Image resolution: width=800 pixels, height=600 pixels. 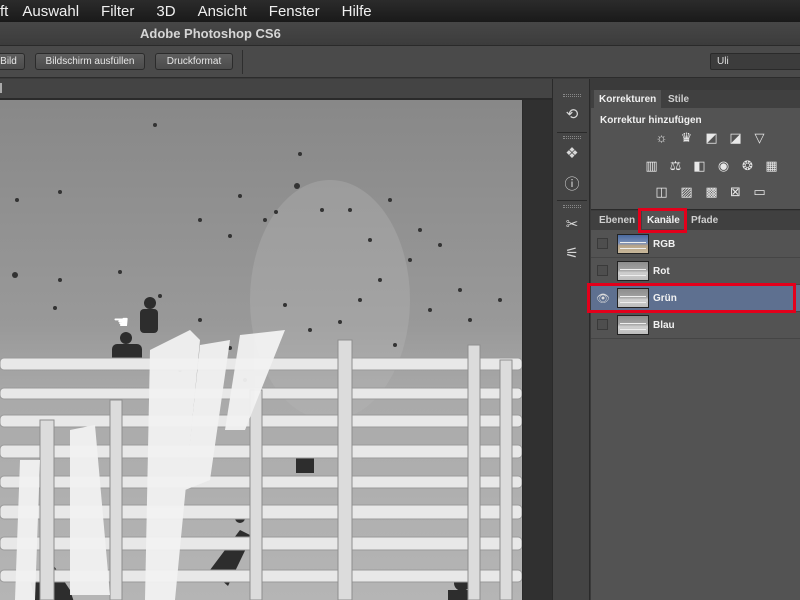 What do you see at coordinates (699, 165) in the screenshot?
I see `black-white-icon: ◧` at bounding box center [699, 165].